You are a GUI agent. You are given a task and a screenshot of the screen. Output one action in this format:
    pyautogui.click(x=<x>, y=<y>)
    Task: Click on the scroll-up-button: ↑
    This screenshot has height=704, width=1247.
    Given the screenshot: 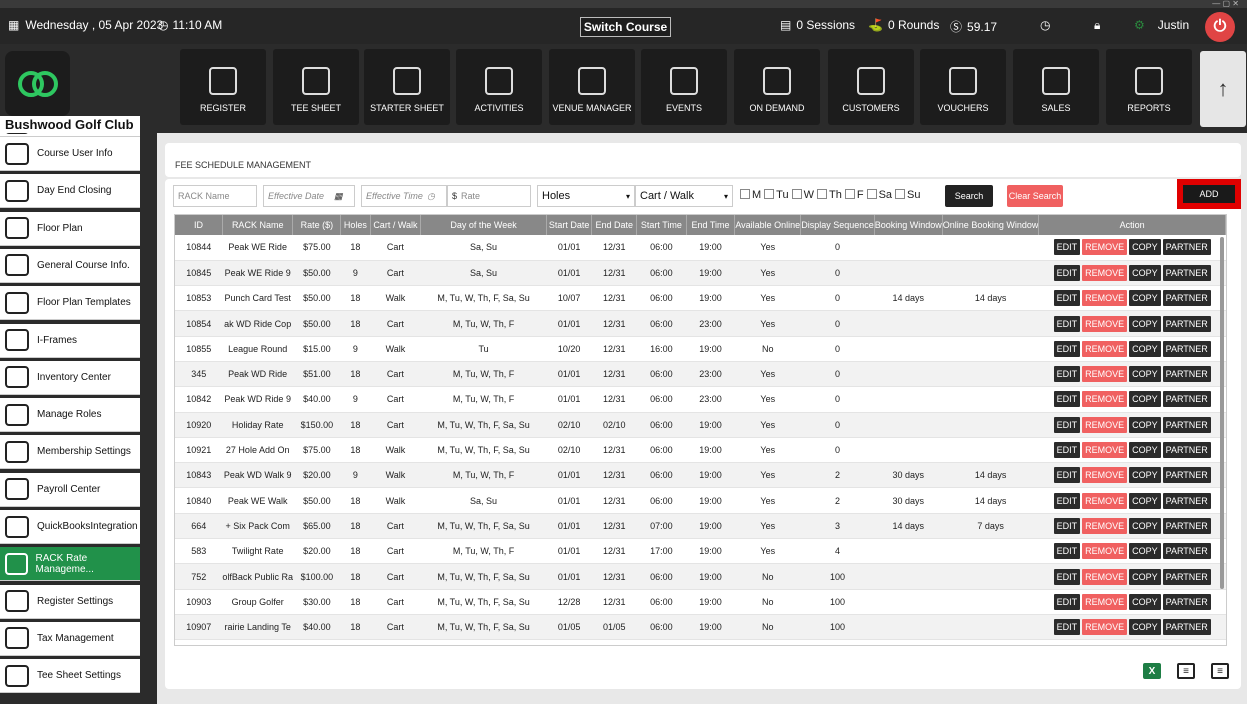 What is the action you would take?
    pyautogui.click(x=1223, y=89)
    